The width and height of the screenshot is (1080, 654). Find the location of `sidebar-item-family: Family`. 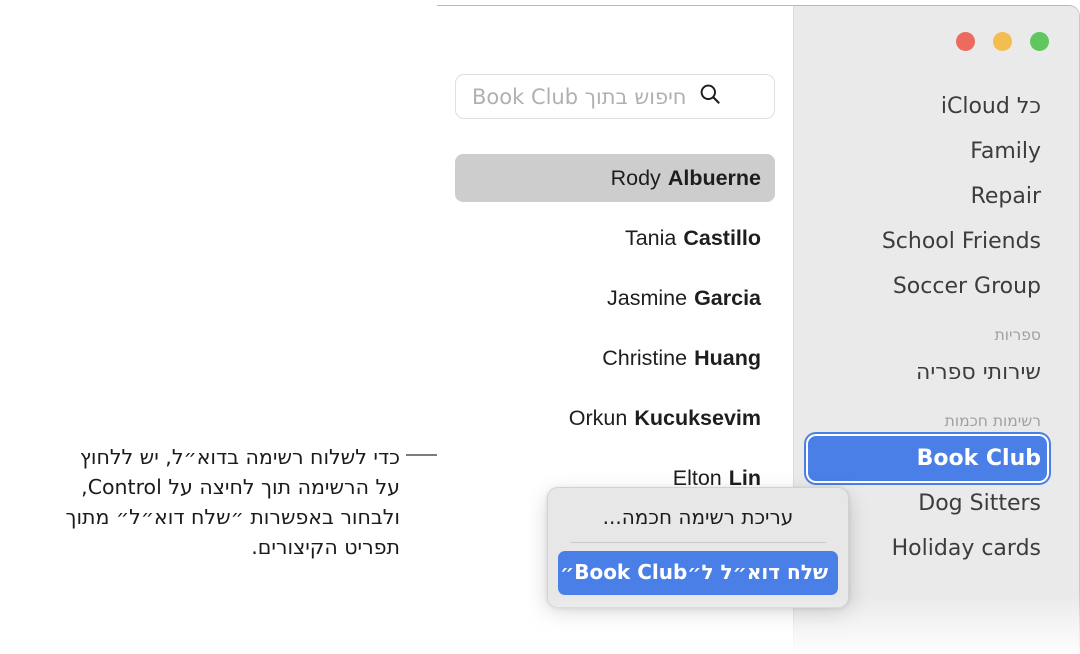

sidebar-item-family: Family is located at coordinates (927, 151).